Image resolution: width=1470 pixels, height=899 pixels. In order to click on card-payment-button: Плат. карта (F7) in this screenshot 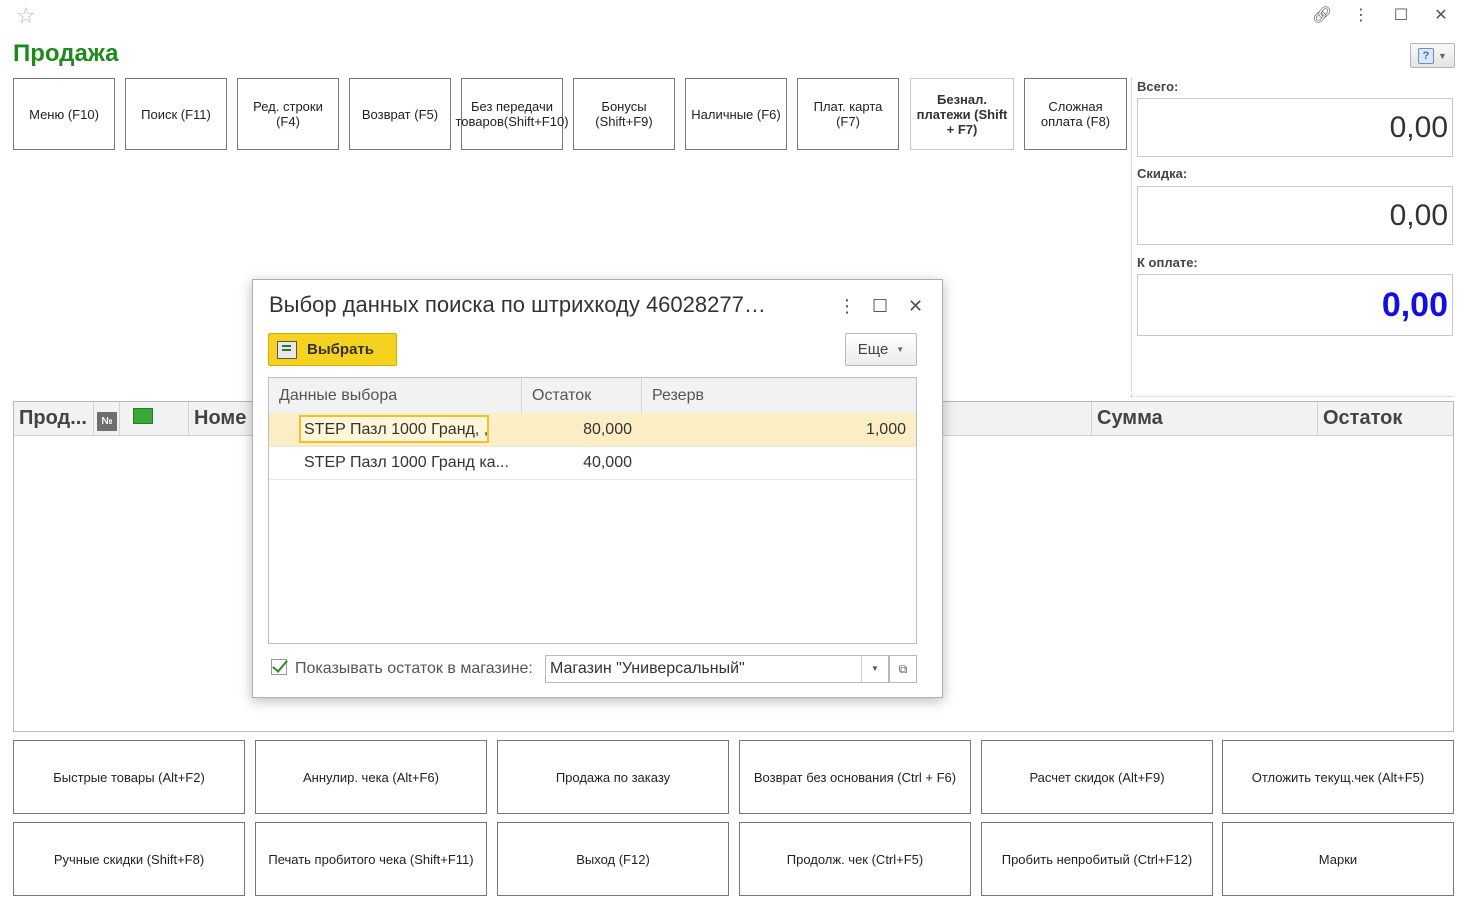, I will do `click(848, 114)`.